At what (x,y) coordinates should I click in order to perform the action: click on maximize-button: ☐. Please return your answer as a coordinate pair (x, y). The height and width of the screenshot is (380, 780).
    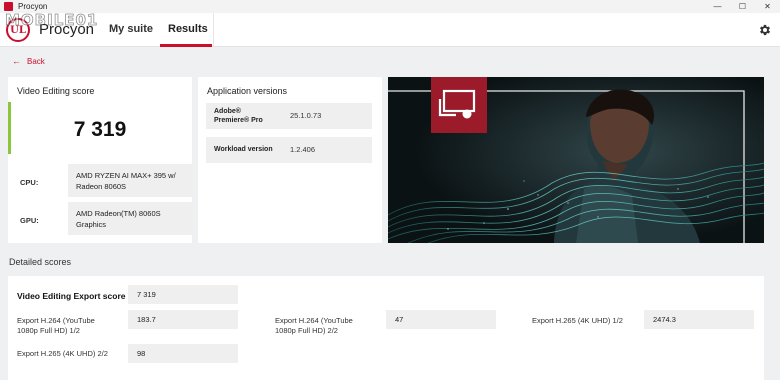
    Looking at the image, I should click on (742, 6).